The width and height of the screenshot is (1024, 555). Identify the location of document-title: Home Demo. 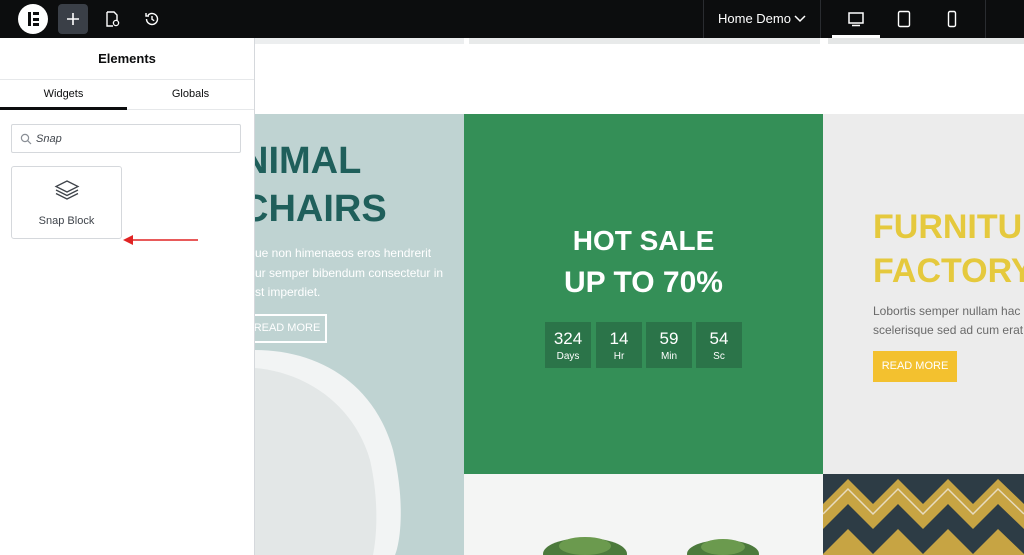
(754, 19).